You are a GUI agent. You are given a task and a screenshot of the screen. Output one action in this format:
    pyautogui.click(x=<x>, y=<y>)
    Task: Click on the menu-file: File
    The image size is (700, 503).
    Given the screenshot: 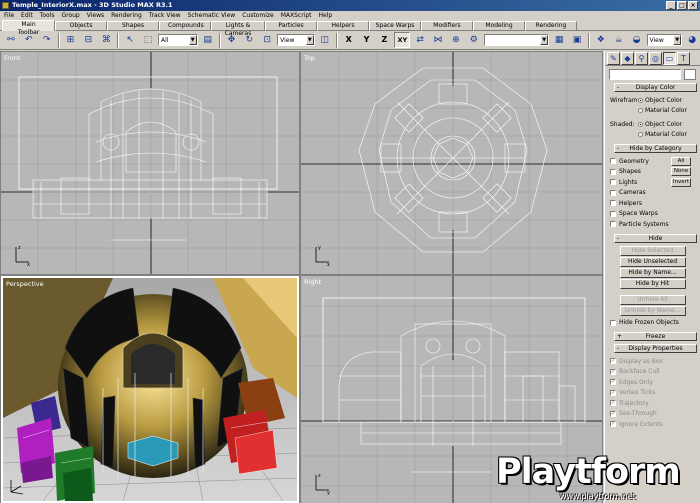 What is the action you would take?
    pyautogui.click(x=9, y=15)
    